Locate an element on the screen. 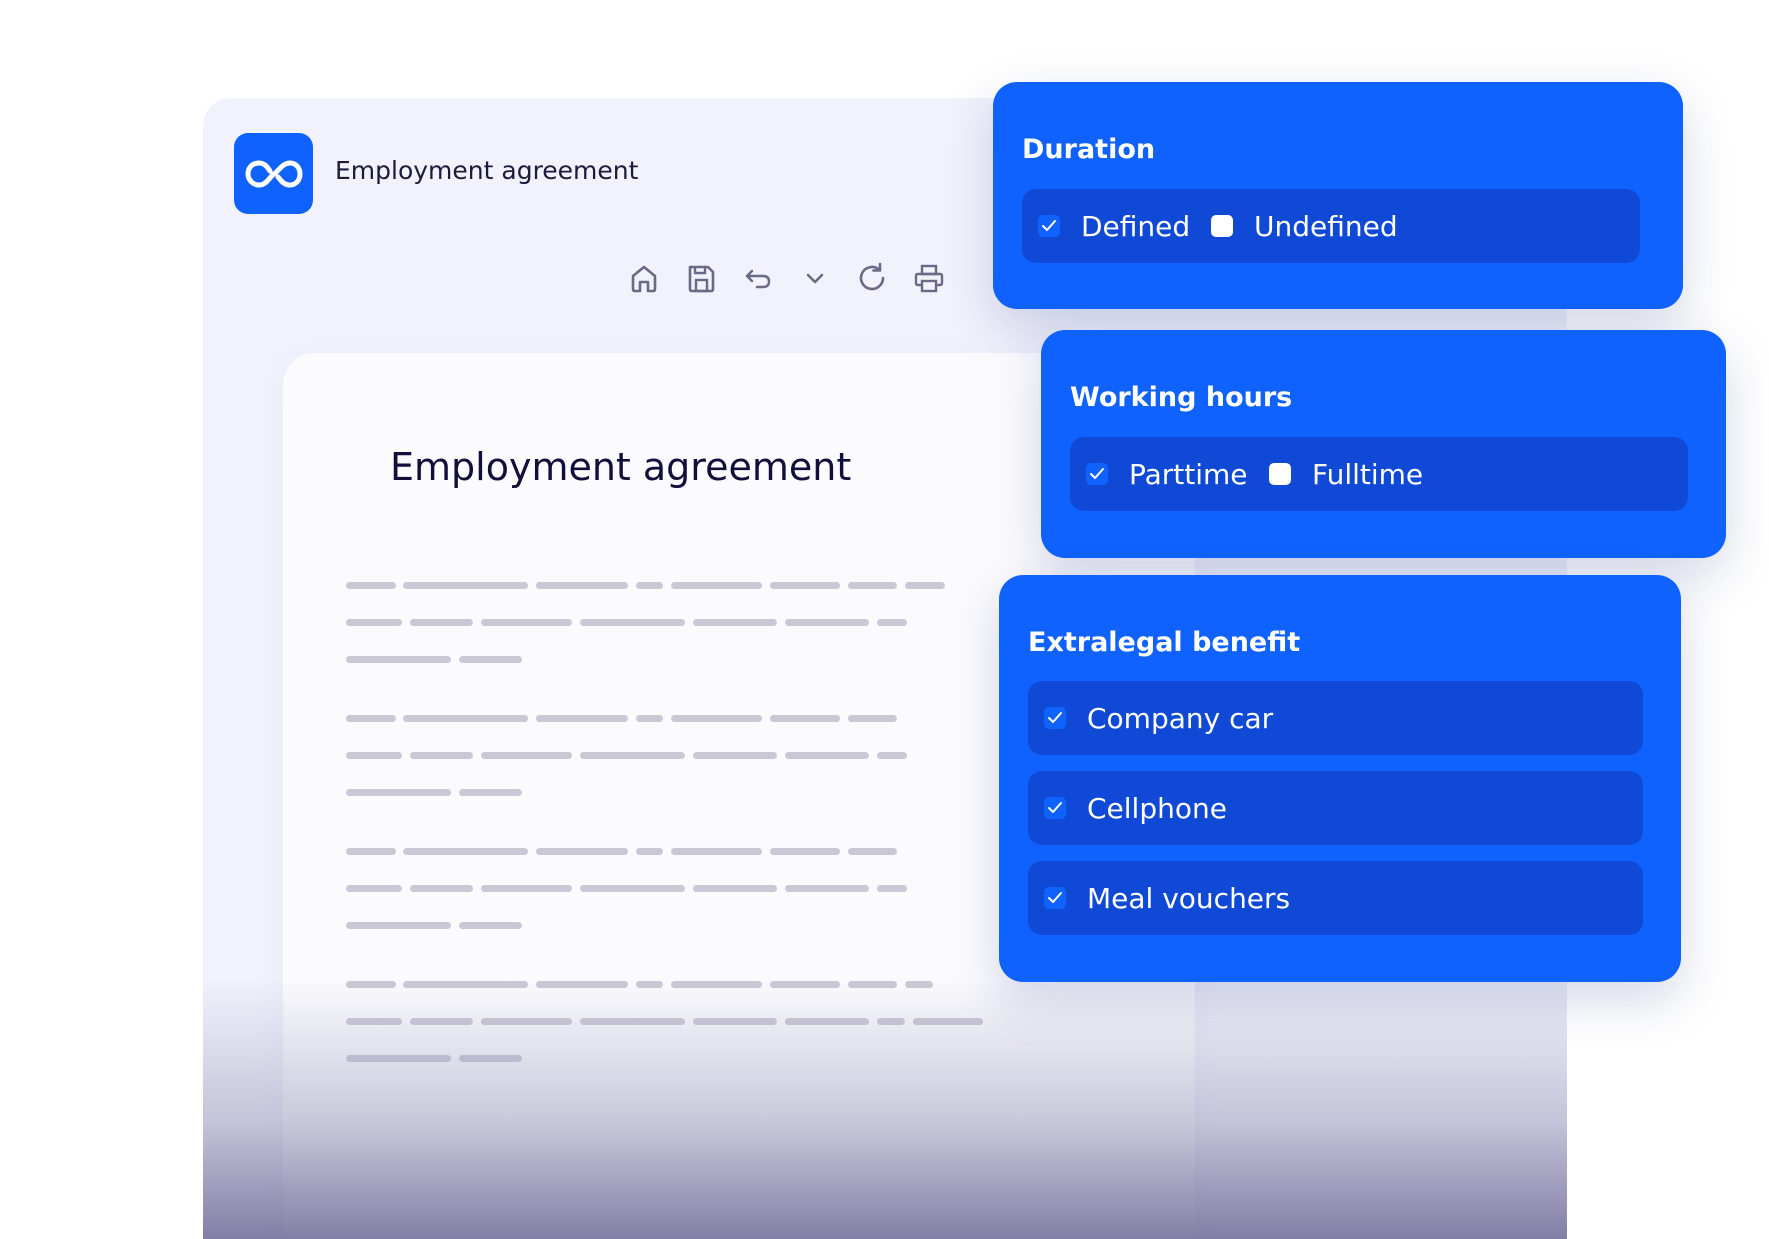 This screenshot has height=1239, width=1769. option-fulltime: Fulltime is located at coordinates (1346, 474).